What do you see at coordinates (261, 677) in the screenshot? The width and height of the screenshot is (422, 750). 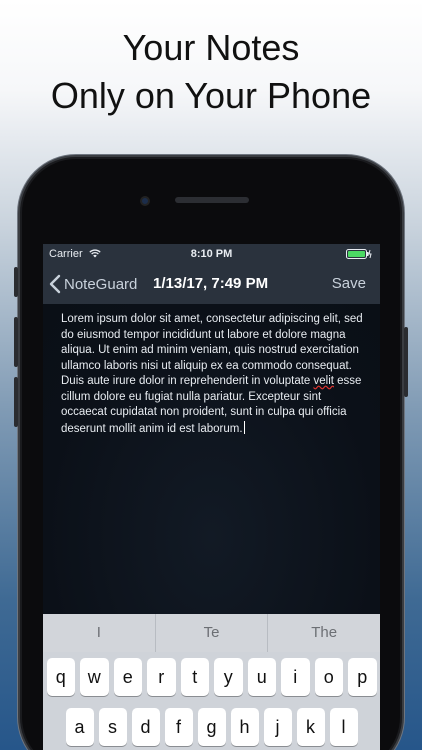 I see `key-u: u` at bounding box center [261, 677].